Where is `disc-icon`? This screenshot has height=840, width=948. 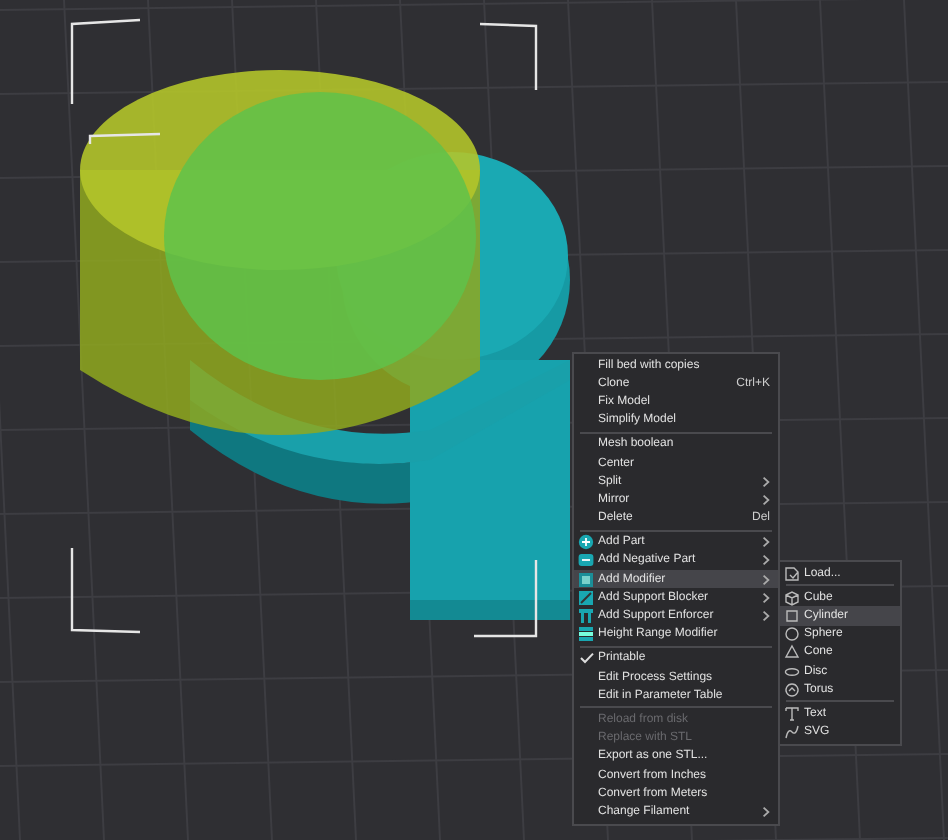
disc-icon is located at coordinates (792, 671).